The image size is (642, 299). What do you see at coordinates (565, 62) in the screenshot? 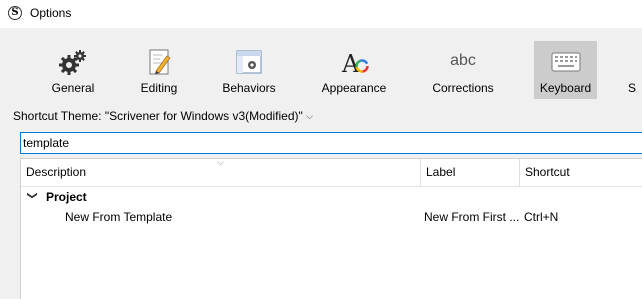
I see `keyboard-icon` at bounding box center [565, 62].